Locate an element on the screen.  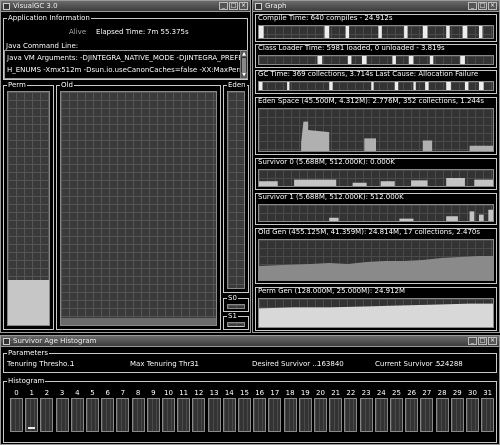
perm-space-group: Perm is located at coordinates (28, 205).